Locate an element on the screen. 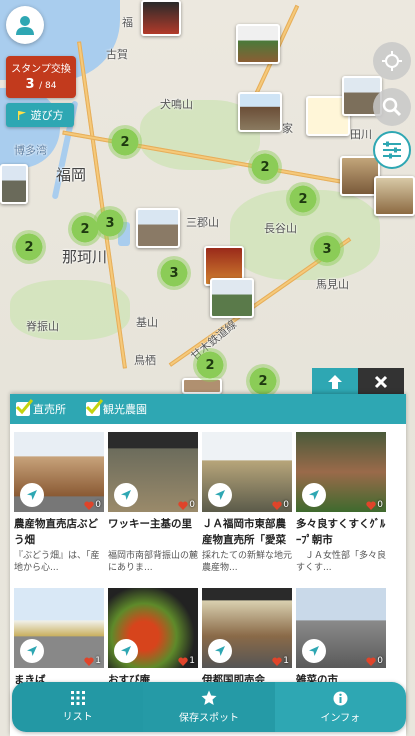 The width and height of the screenshot is (415, 736). search-button is located at coordinates (392, 107).